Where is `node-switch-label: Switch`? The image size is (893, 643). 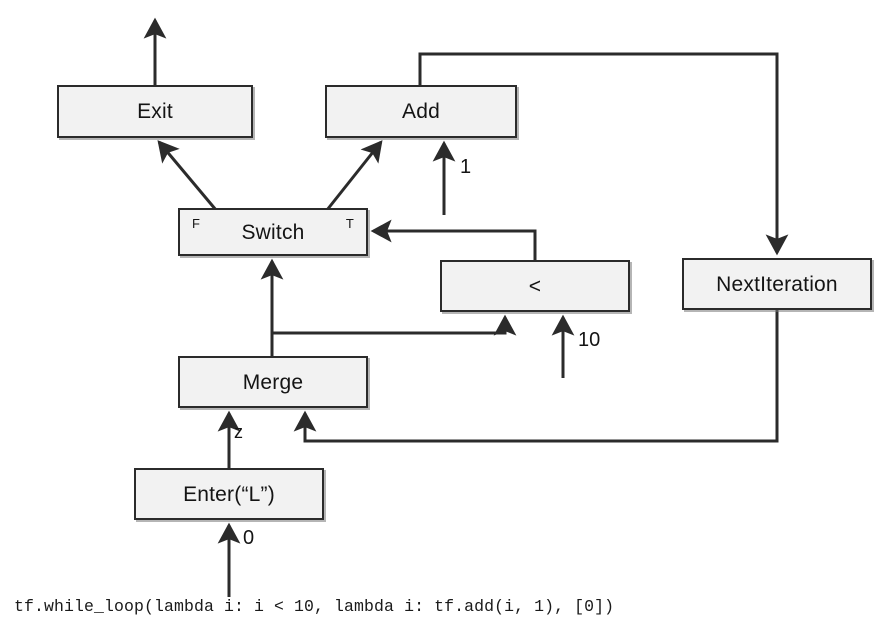 node-switch-label: Switch is located at coordinates (273, 232).